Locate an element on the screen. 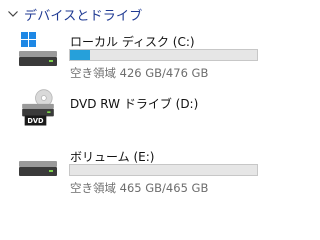 This screenshot has width=320, height=240. free-space-text: 空き領域 426 GB/476 GB is located at coordinates (139, 73).